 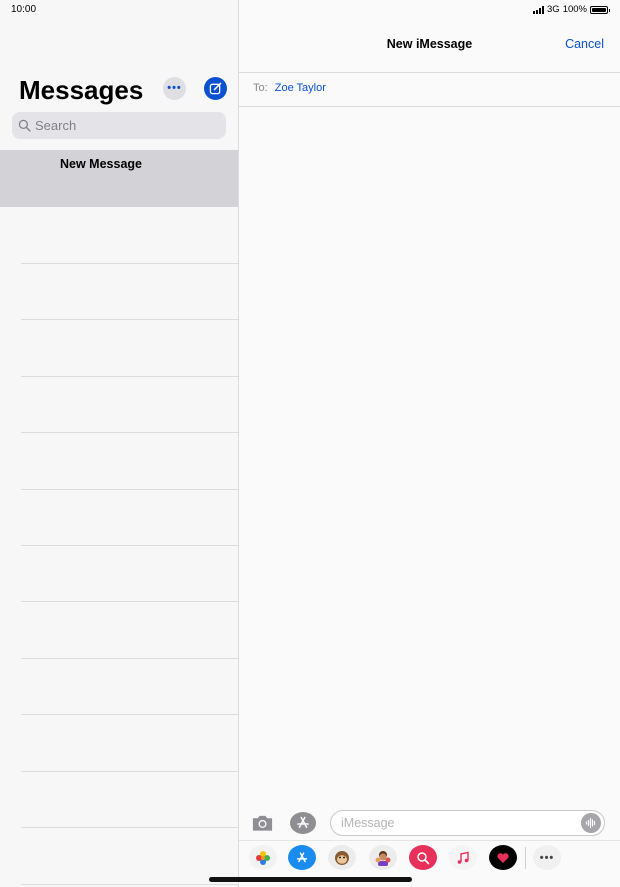 I want to click on conversation-title: New iMessage, so click(x=429, y=44).